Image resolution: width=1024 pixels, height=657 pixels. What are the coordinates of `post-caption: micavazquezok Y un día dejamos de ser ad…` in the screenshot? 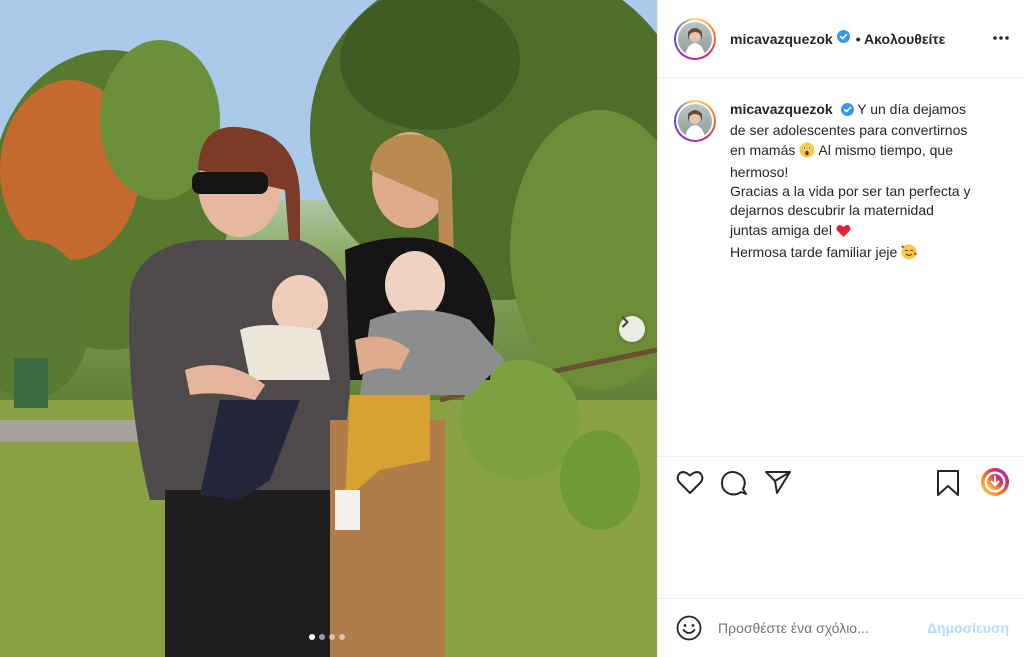 It's located at (844, 182).